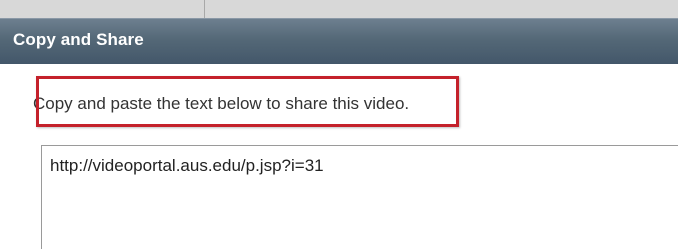 This screenshot has height=249, width=678. What do you see at coordinates (78, 39) in the screenshot?
I see `dialog-title: Copy and Share` at bounding box center [78, 39].